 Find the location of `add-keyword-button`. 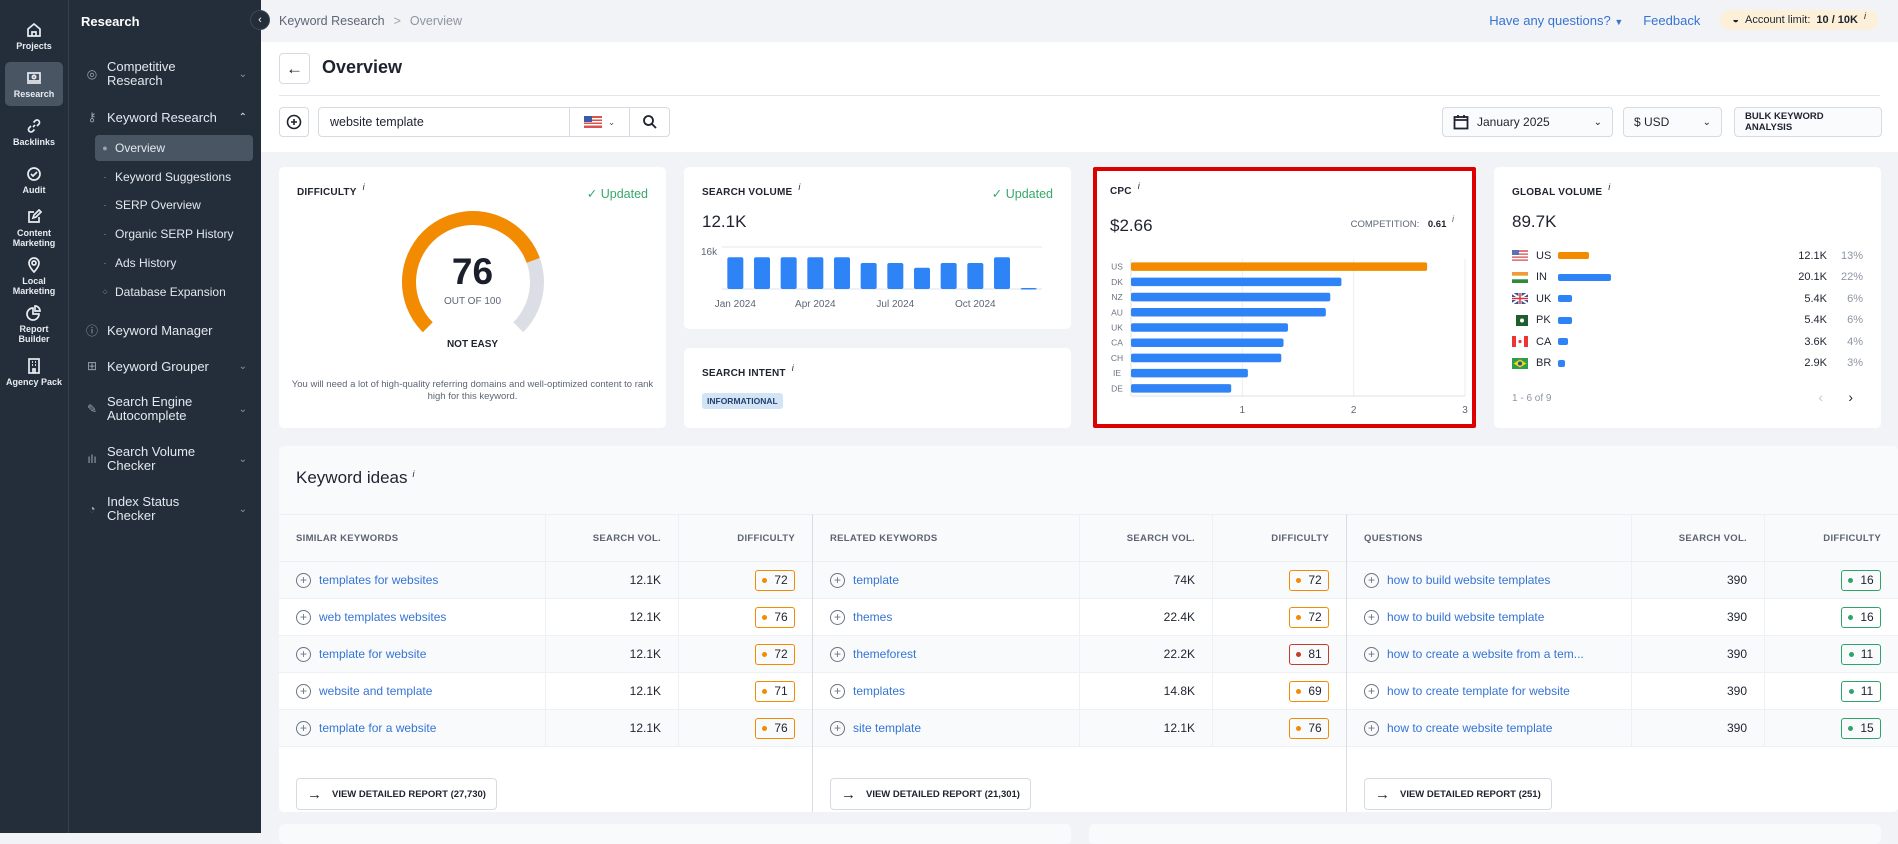

add-keyword-button is located at coordinates (294, 122).